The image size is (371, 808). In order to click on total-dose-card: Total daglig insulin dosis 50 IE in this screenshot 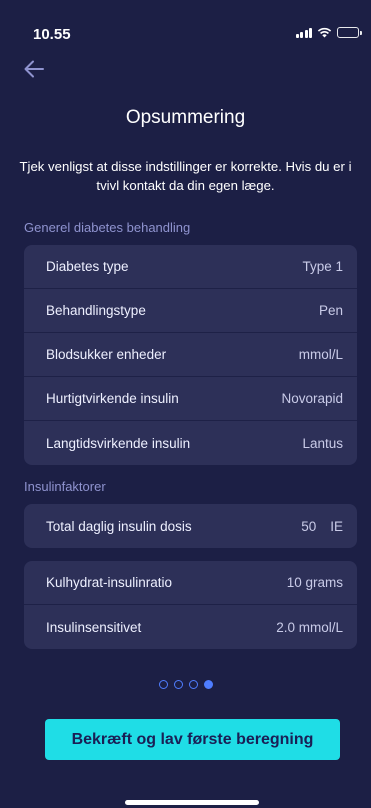, I will do `click(190, 526)`.